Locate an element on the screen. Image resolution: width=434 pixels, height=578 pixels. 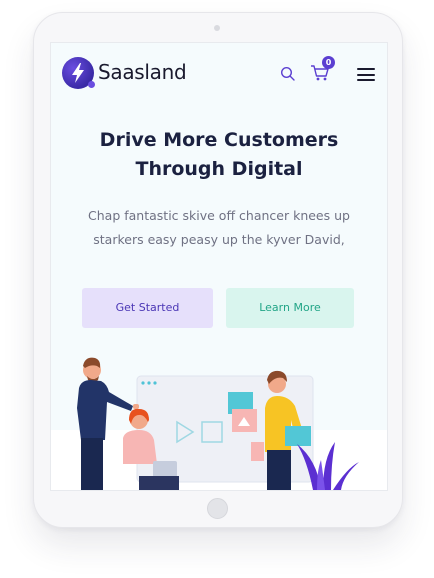
hero-title-line-2: Through Digital is located at coordinates (219, 169).